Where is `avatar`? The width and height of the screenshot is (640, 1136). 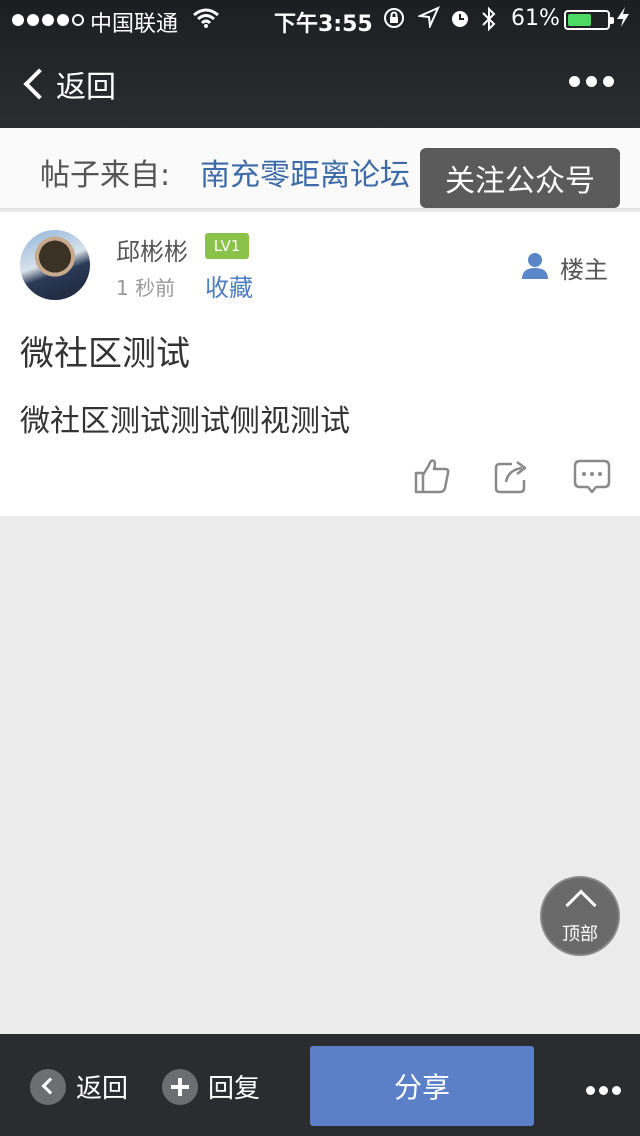 avatar is located at coordinates (55, 265).